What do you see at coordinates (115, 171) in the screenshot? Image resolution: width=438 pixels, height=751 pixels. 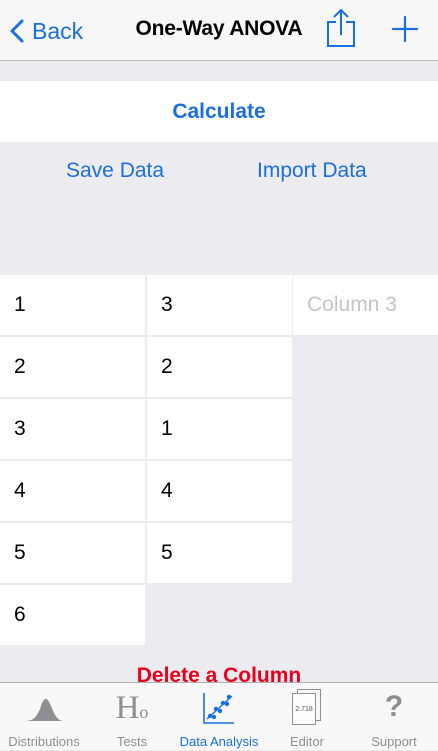 I see `save-data-button: Save Data` at bounding box center [115, 171].